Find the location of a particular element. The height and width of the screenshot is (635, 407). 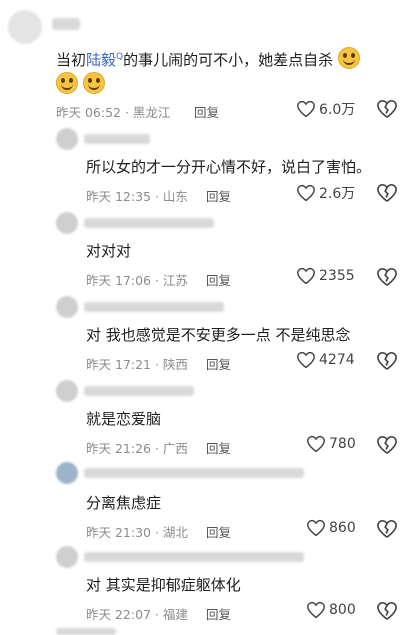

comment-text: 分离焦虑症 is located at coordinates (124, 503).